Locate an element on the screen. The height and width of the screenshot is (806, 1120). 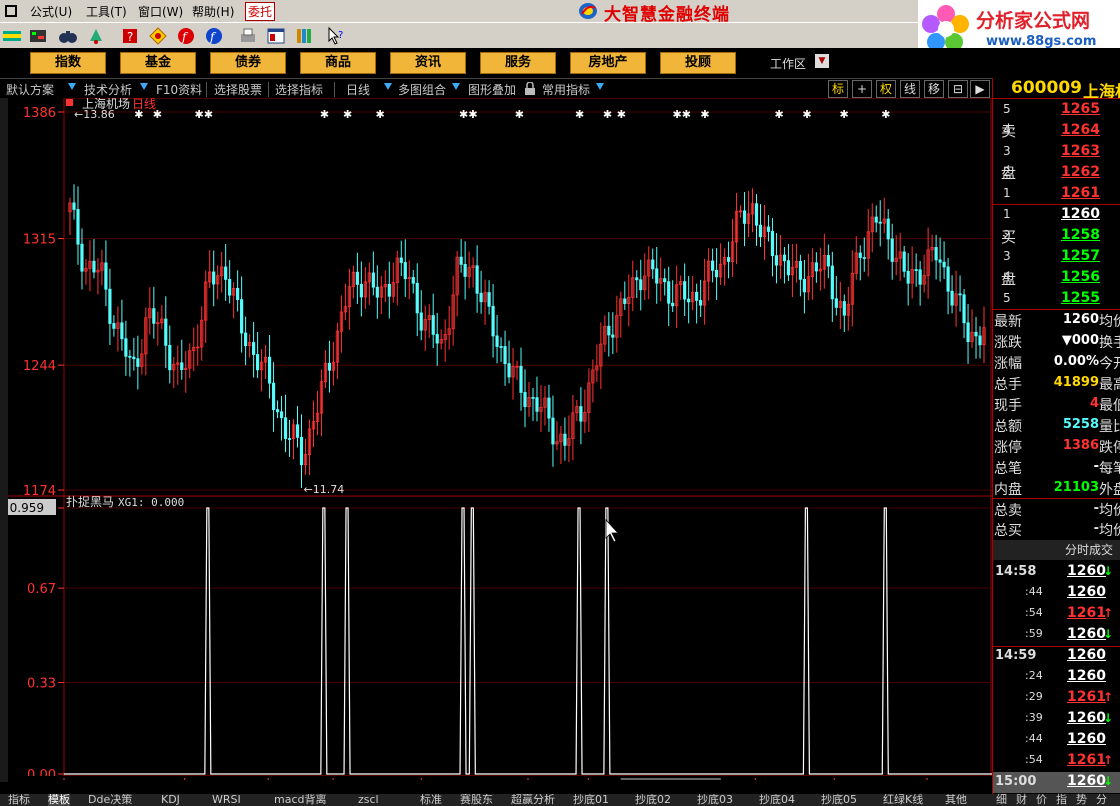
sell-row-1: 1 1261 is located at coordinates (1056, 194).